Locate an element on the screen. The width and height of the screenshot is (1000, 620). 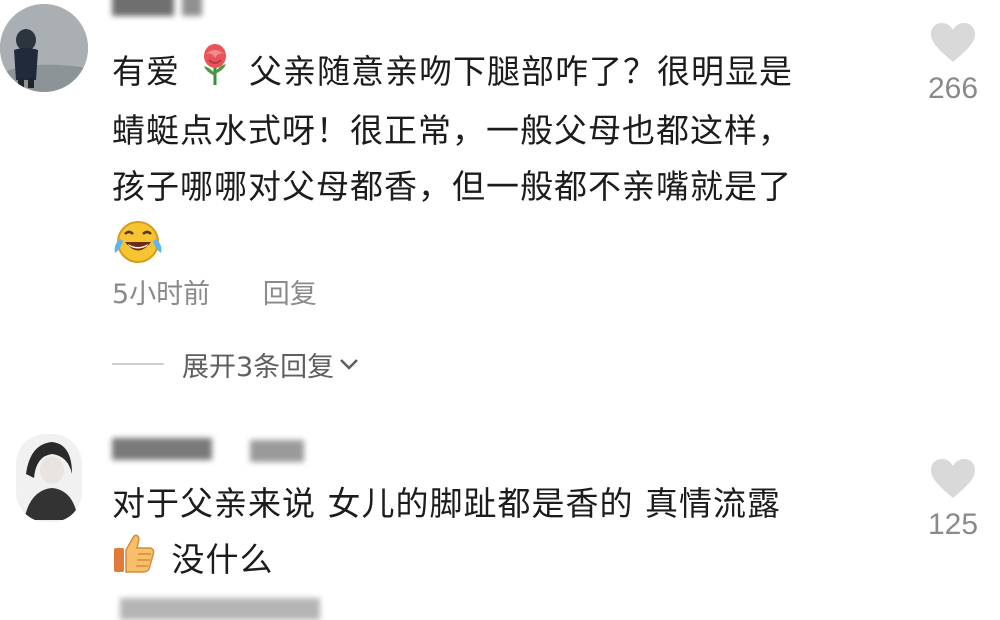
comment-timestamp: 5小时前 is located at coordinates (161, 294).